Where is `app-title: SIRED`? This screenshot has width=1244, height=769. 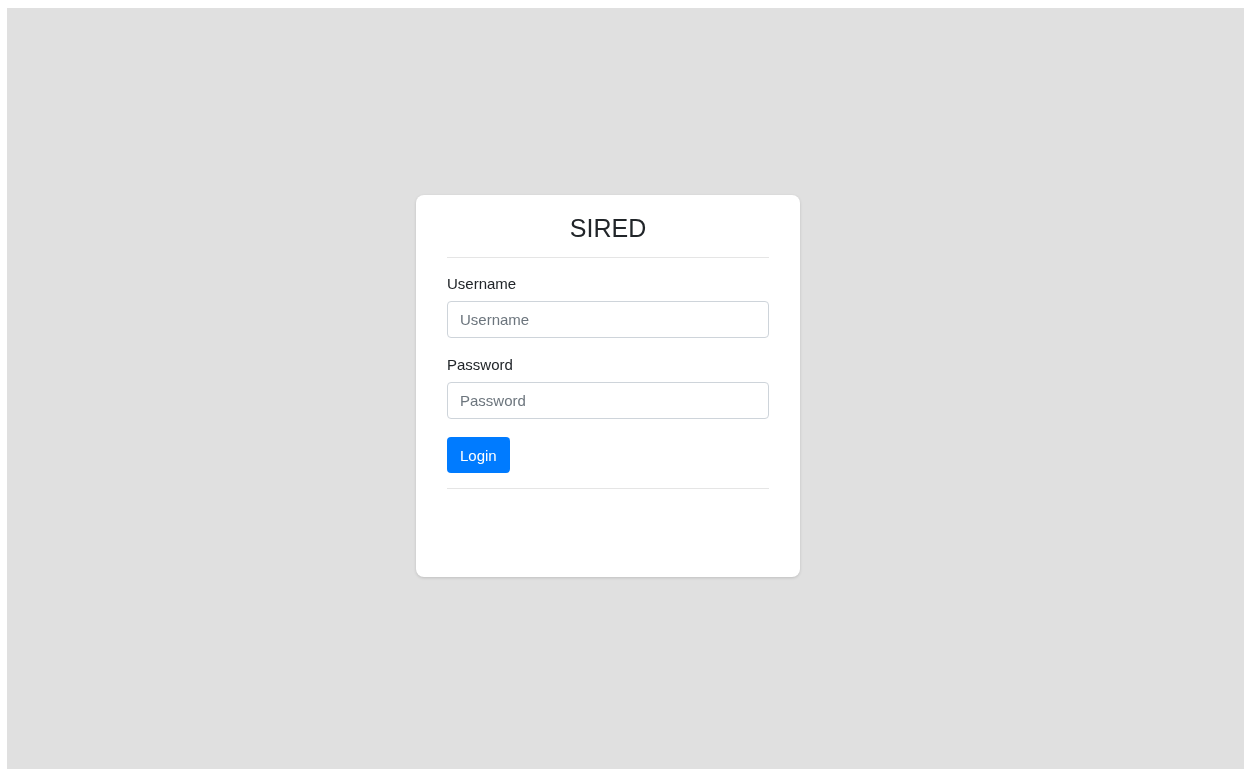 app-title: SIRED is located at coordinates (608, 228).